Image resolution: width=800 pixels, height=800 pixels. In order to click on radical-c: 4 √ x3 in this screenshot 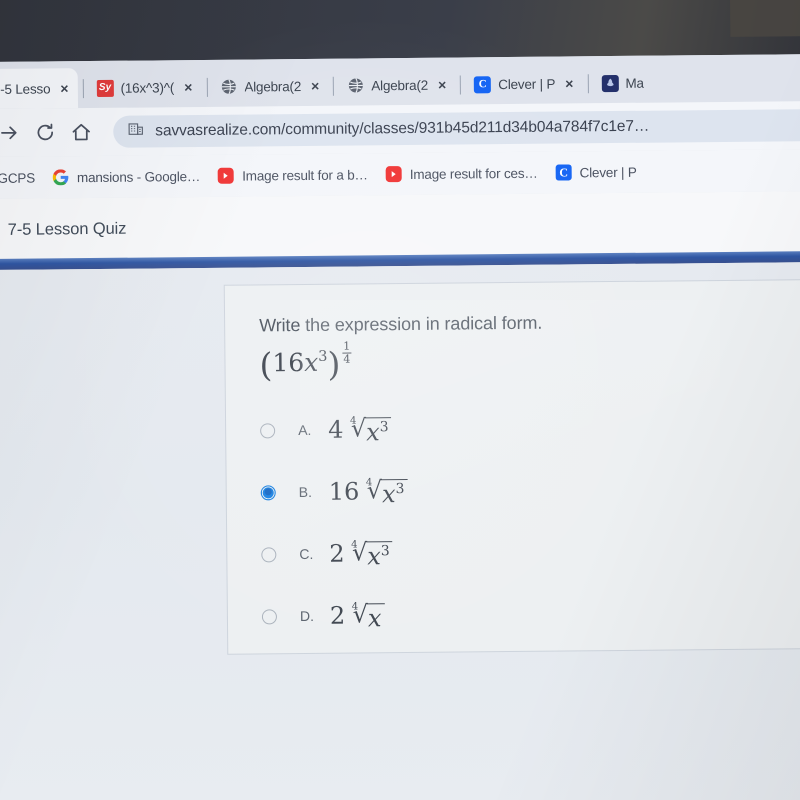, I will do `click(369, 554)`.